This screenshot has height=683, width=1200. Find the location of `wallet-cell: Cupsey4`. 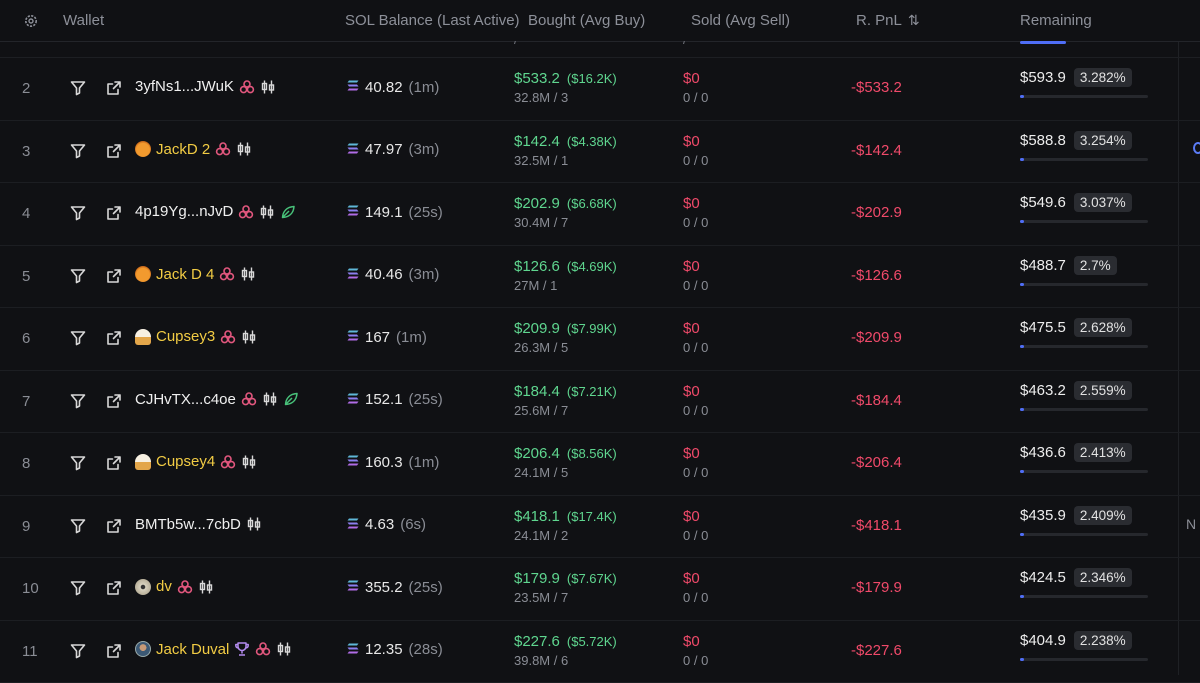

wallet-cell: Cupsey4 is located at coordinates (196, 461).